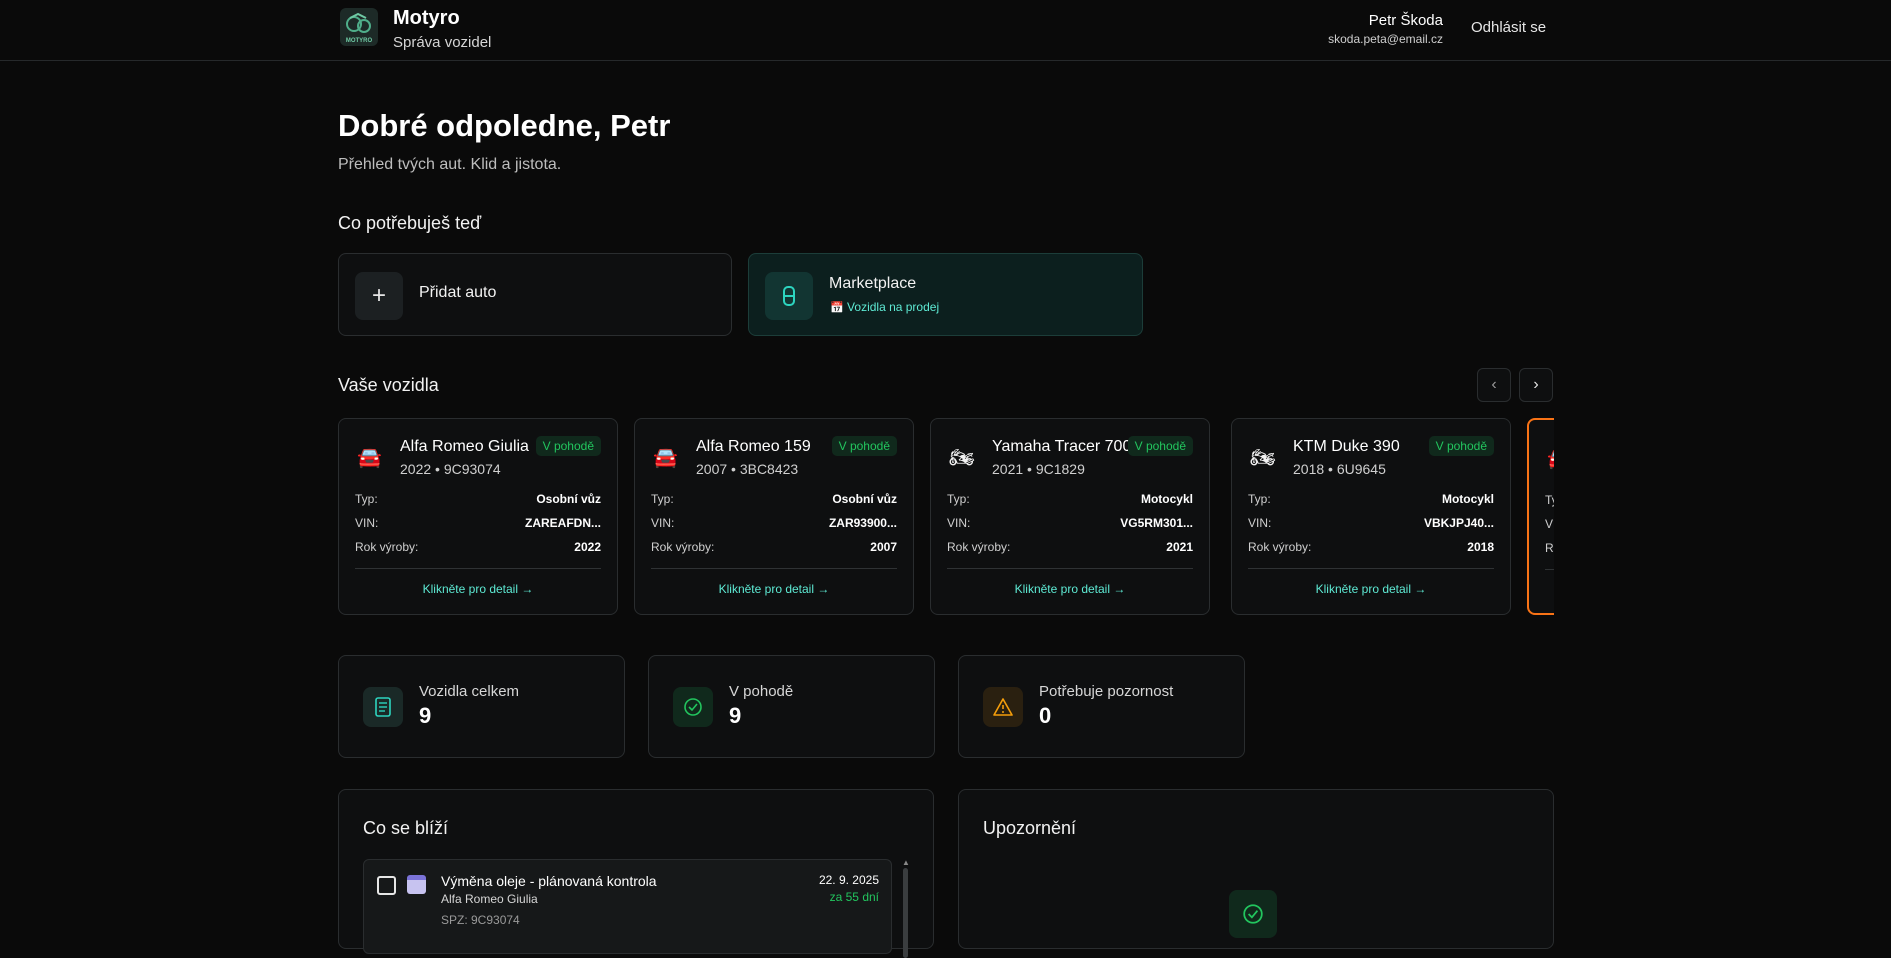 Image resolution: width=1891 pixels, height=958 pixels. I want to click on year-row: Rok výroby: 2022, so click(478, 547).